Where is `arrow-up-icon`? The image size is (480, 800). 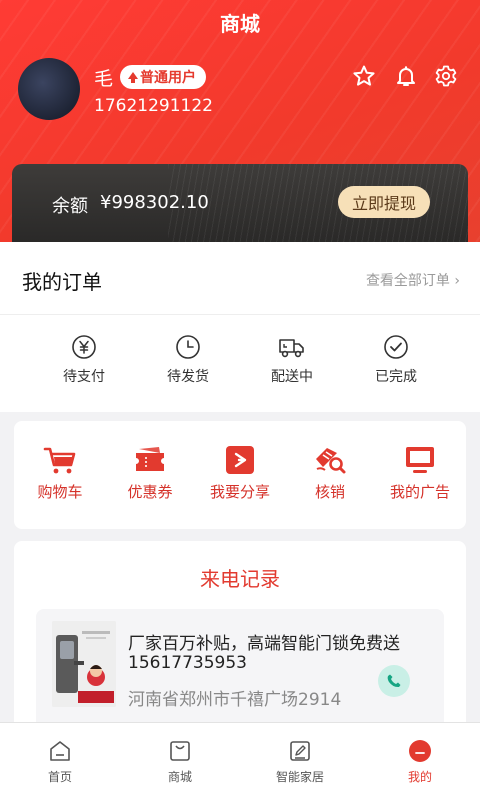 arrow-up-icon is located at coordinates (133, 77).